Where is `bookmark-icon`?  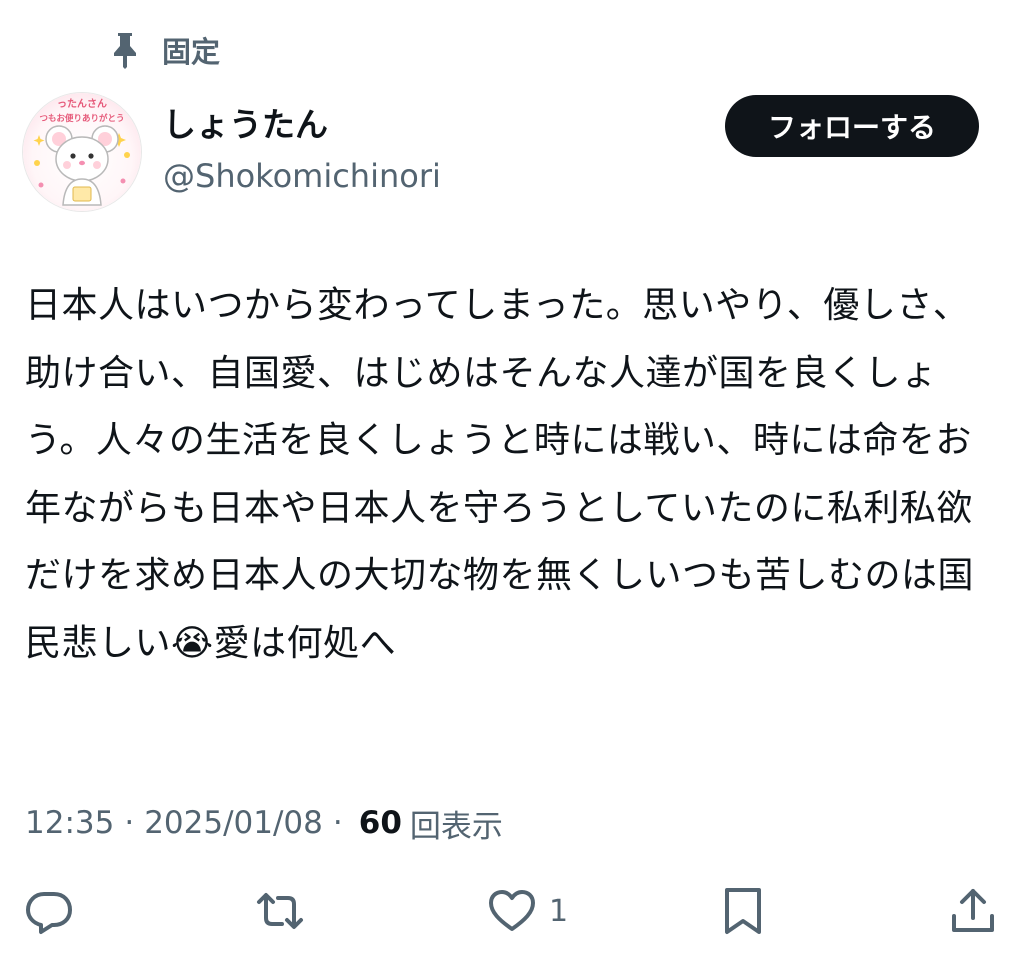 bookmark-icon is located at coordinates (743, 911).